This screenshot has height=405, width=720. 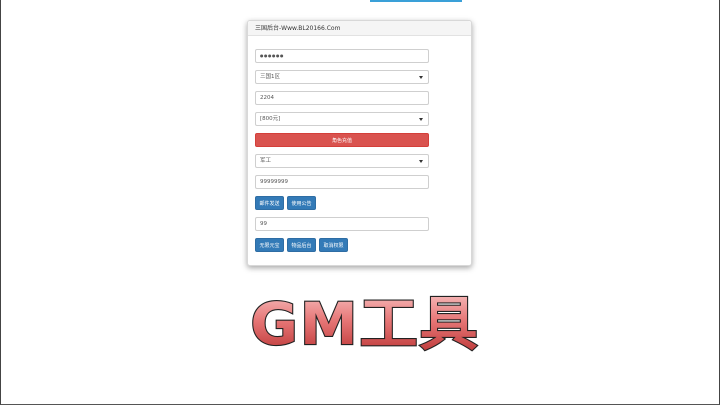 I want to click on mail-send-button: 邮件发送, so click(x=269, y=203).